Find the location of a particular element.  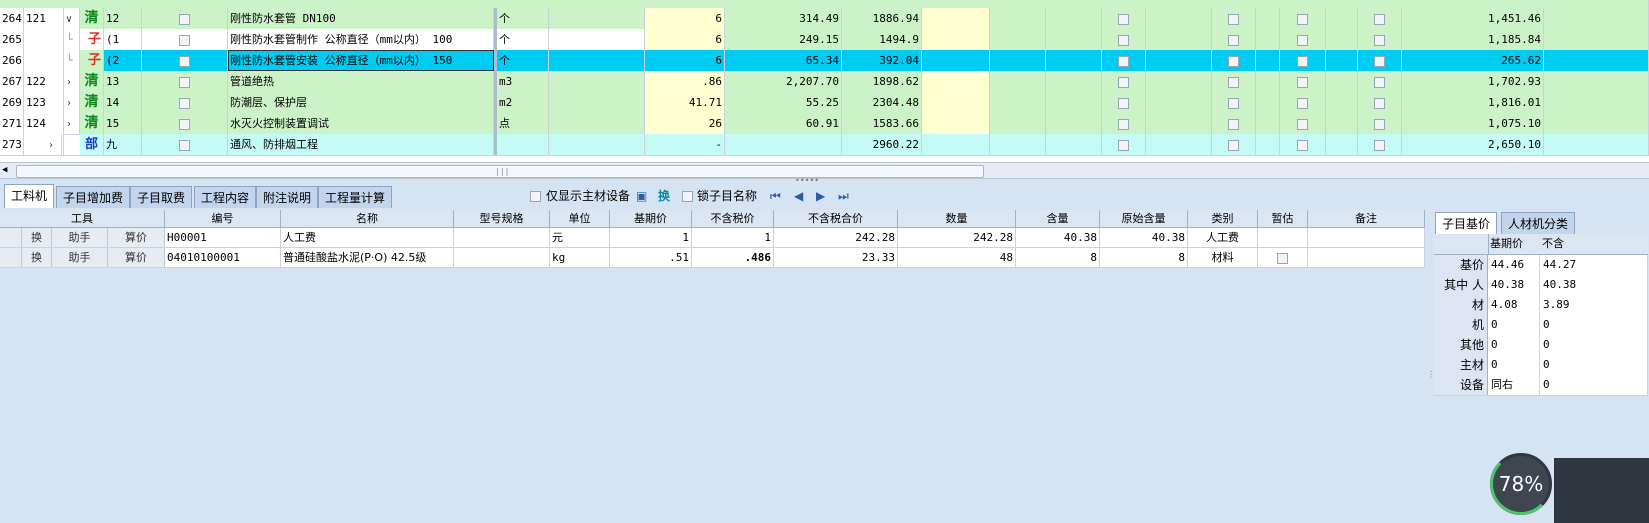

resource-name: 人工费 is located at coordinates (367, 237).